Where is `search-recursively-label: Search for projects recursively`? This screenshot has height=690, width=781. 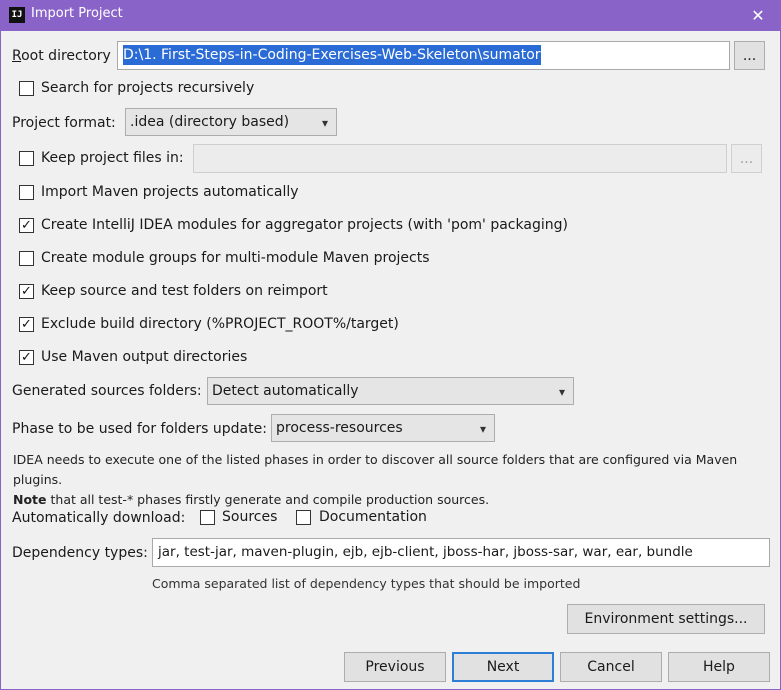
search-recursively-label: Search for projects recursively is located at coordinates (148, 88).